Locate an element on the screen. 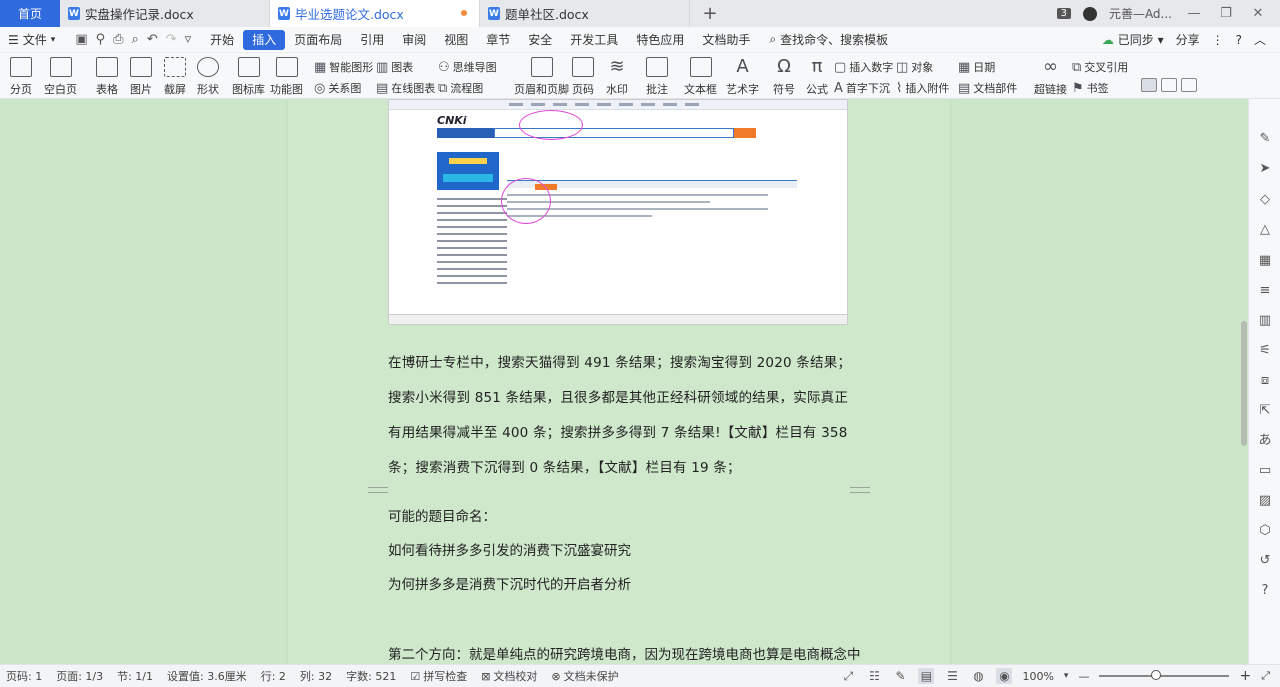 The image size is (1280, 687). menu-special-apps: 特色应用 is located at coordinates (660, 40).